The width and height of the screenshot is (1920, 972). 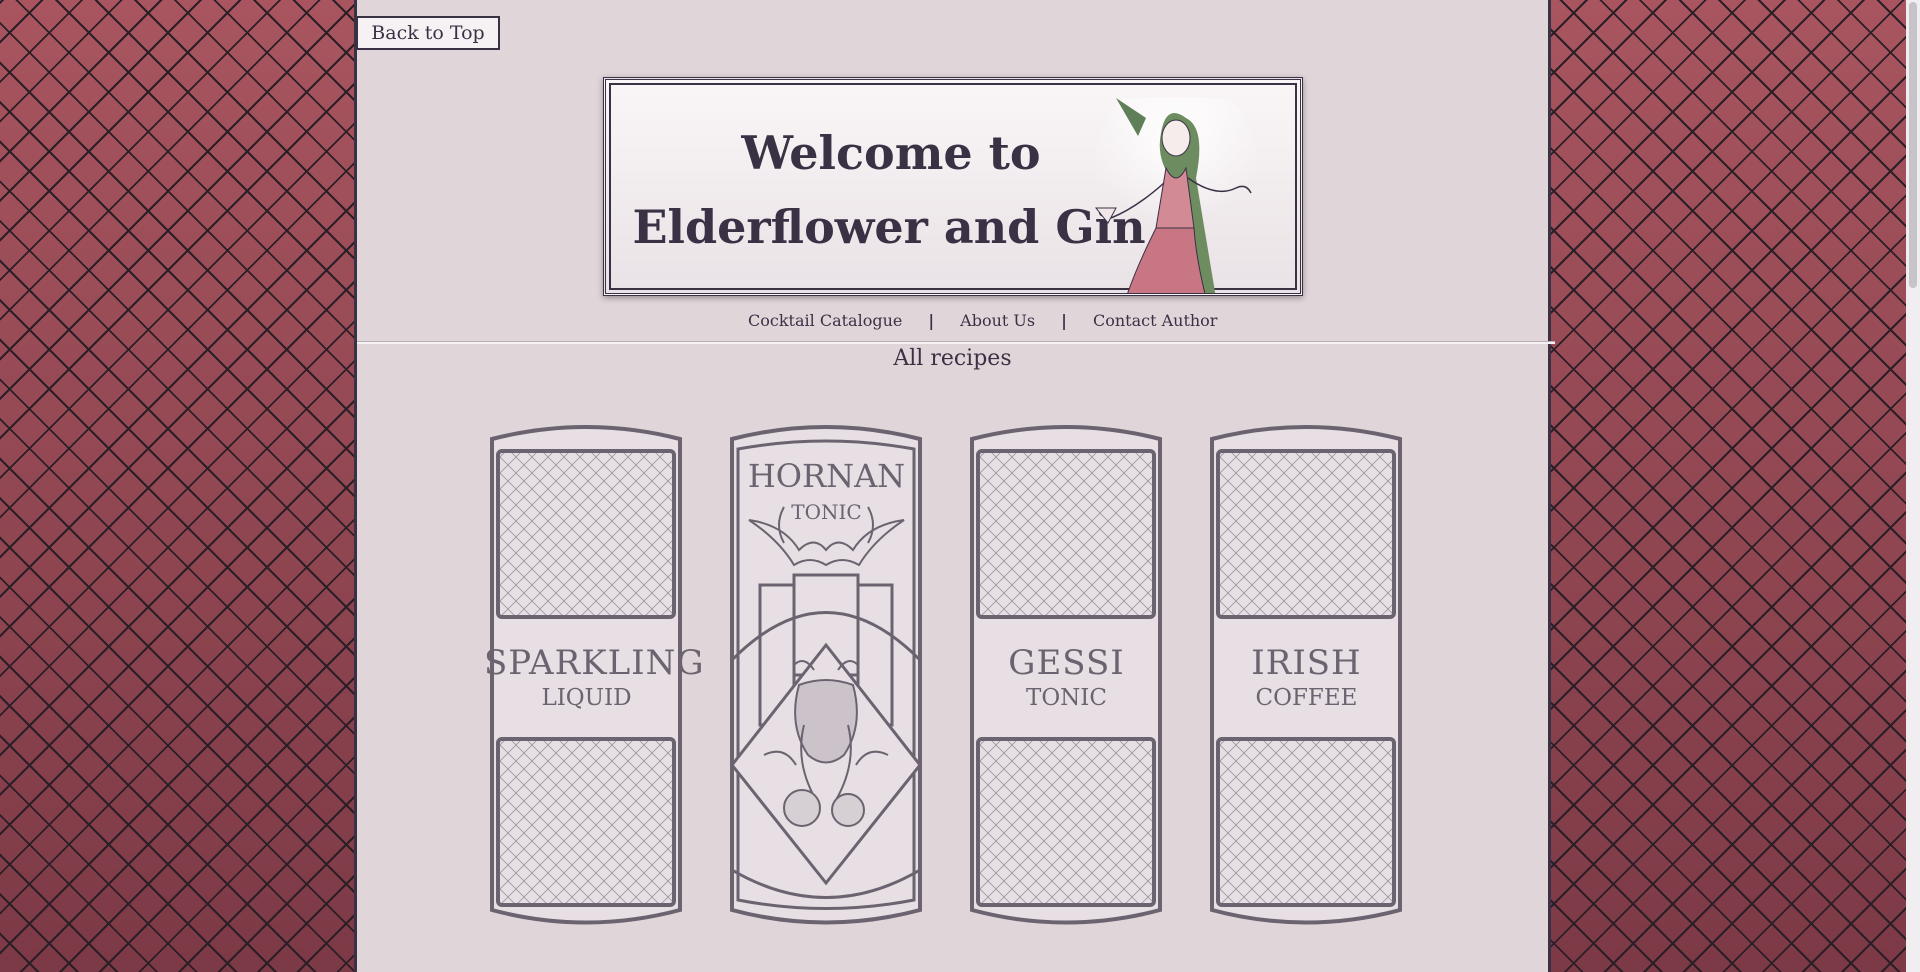 What do you see at coordinates (1913, 486) in the screenshot?
I see `scrollbar-track` at bounding box center [1913, 486].